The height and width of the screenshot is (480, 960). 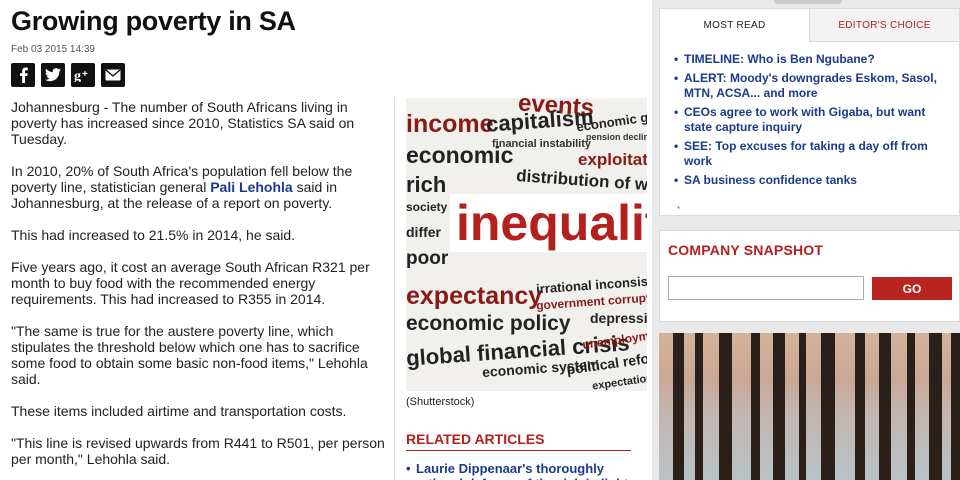 I want to click on article-date: Feb 03 2015 14:39, so click(x=53, y=49).